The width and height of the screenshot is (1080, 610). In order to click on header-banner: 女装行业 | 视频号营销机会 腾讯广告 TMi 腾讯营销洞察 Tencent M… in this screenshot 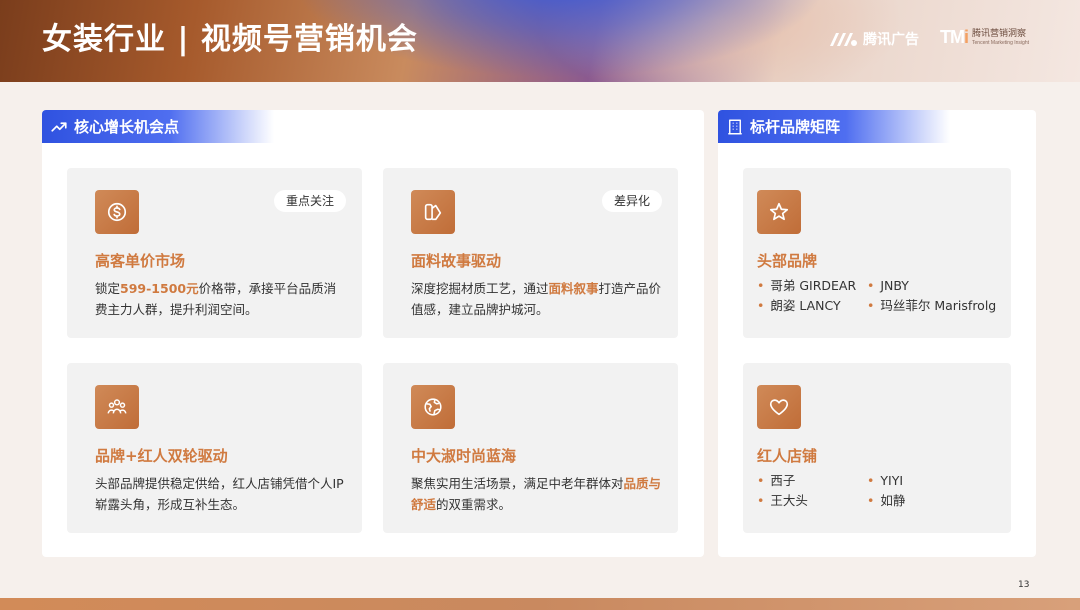, I will do `click(540, 41)`.